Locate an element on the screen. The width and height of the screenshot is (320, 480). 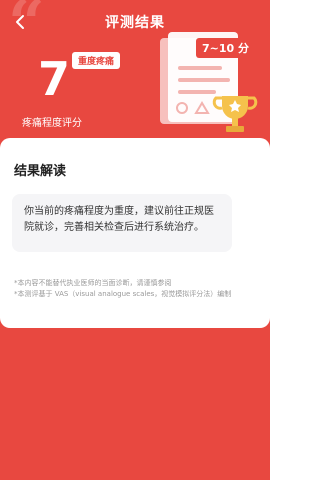
disclaimer-line: *本内容不能替代执业医师的当面诊断，请谨慎参阅 is located at coordinates (93, 283).